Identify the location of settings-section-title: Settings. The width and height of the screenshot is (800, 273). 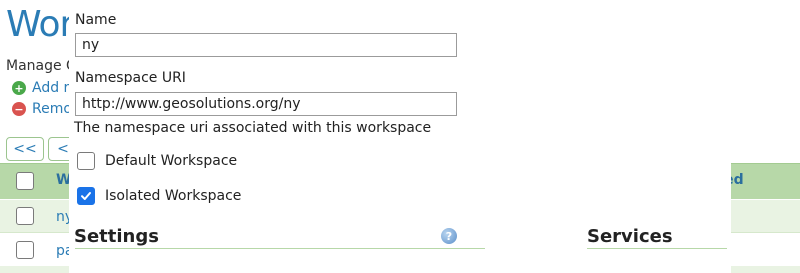
(116, 236).